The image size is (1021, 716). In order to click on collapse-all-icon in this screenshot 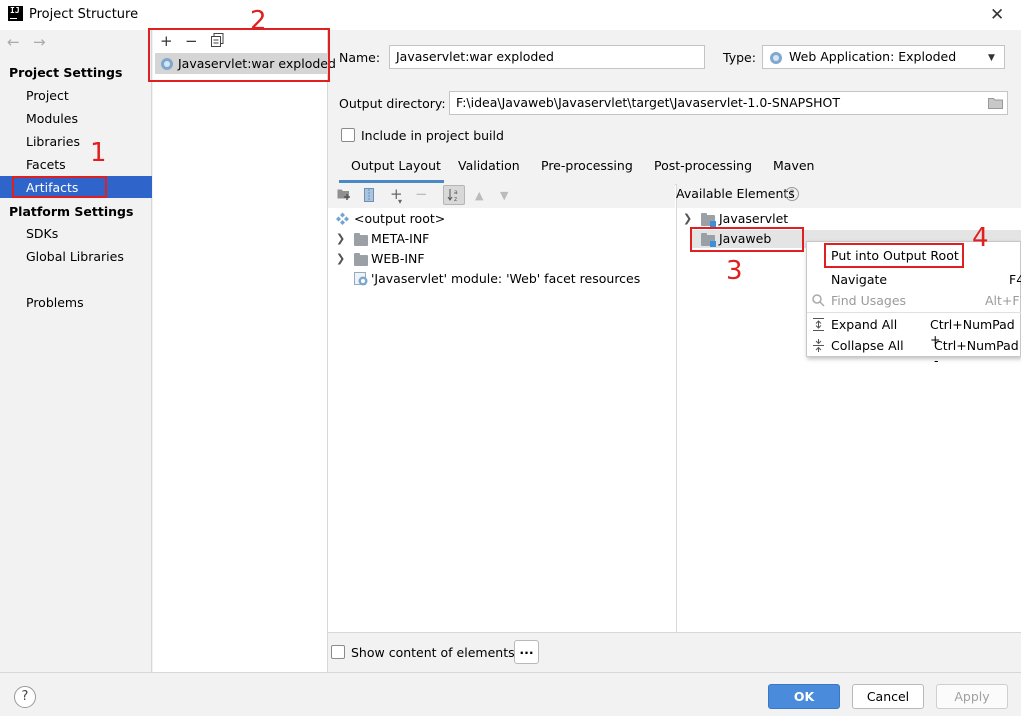, I will do `click(818, 347)`.